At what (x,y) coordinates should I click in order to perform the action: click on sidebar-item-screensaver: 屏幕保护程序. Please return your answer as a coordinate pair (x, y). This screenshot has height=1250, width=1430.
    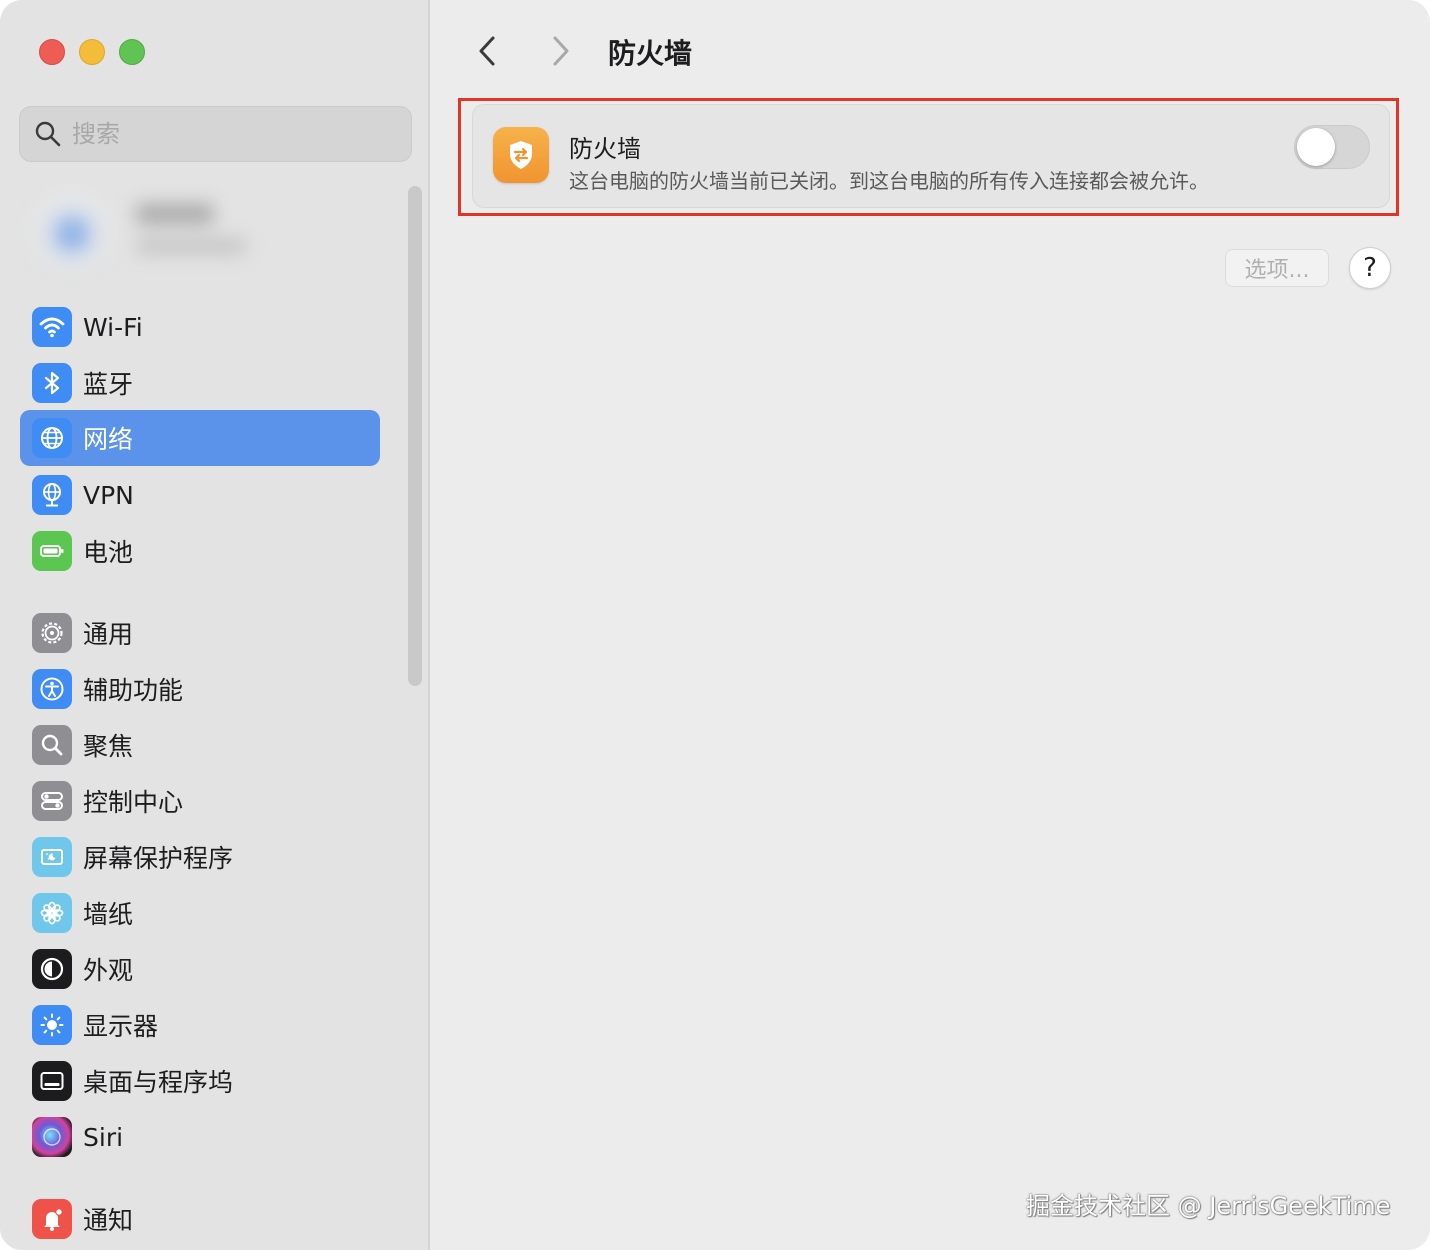
    Looking at the image, I should click on (200, 857).